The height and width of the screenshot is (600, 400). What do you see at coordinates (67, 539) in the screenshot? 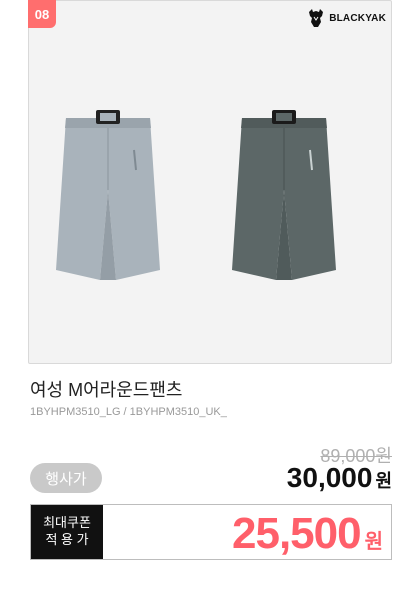
I see `coupon-label-line2: 적 용 가` at bounding box center [67, 539].